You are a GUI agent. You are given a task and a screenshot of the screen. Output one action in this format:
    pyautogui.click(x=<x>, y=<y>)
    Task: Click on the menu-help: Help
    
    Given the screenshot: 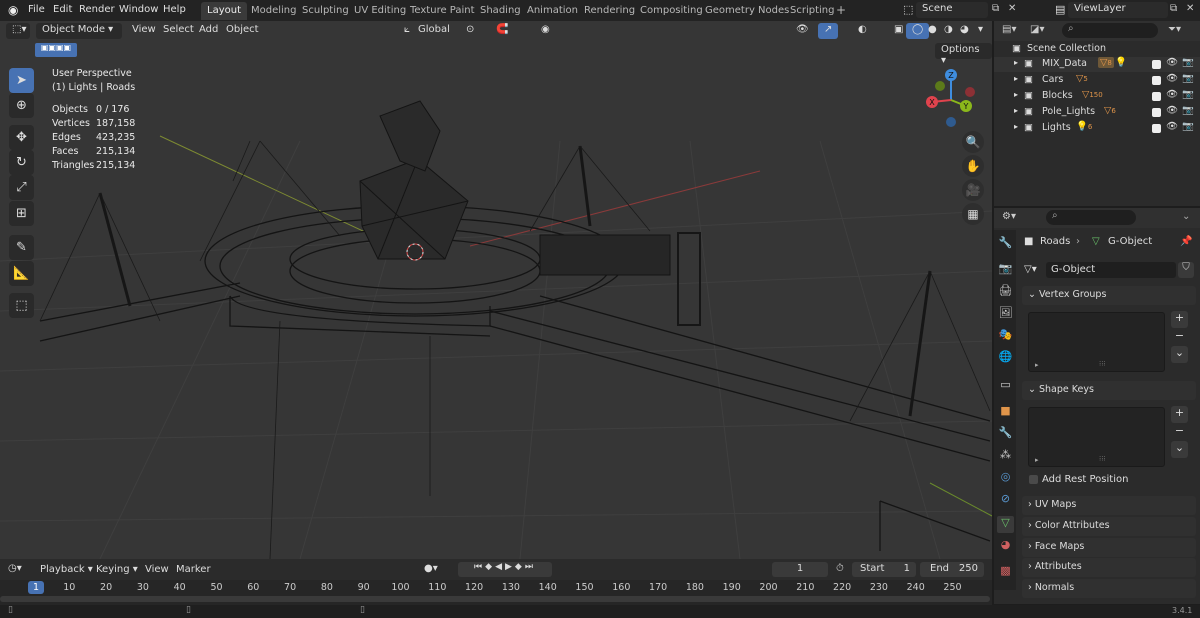 What is the action you would take?
    pyautogui.click(x=174, y=9)
    